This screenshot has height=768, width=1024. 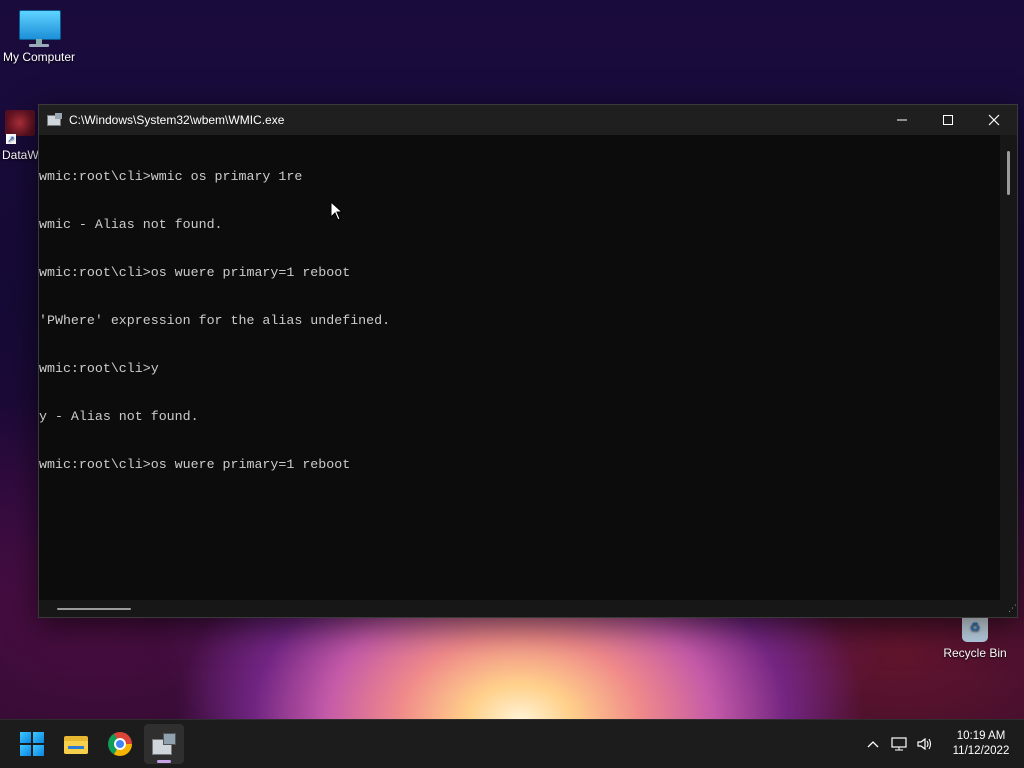 I want to click on chrome-icon, so click(x=120, y=744).